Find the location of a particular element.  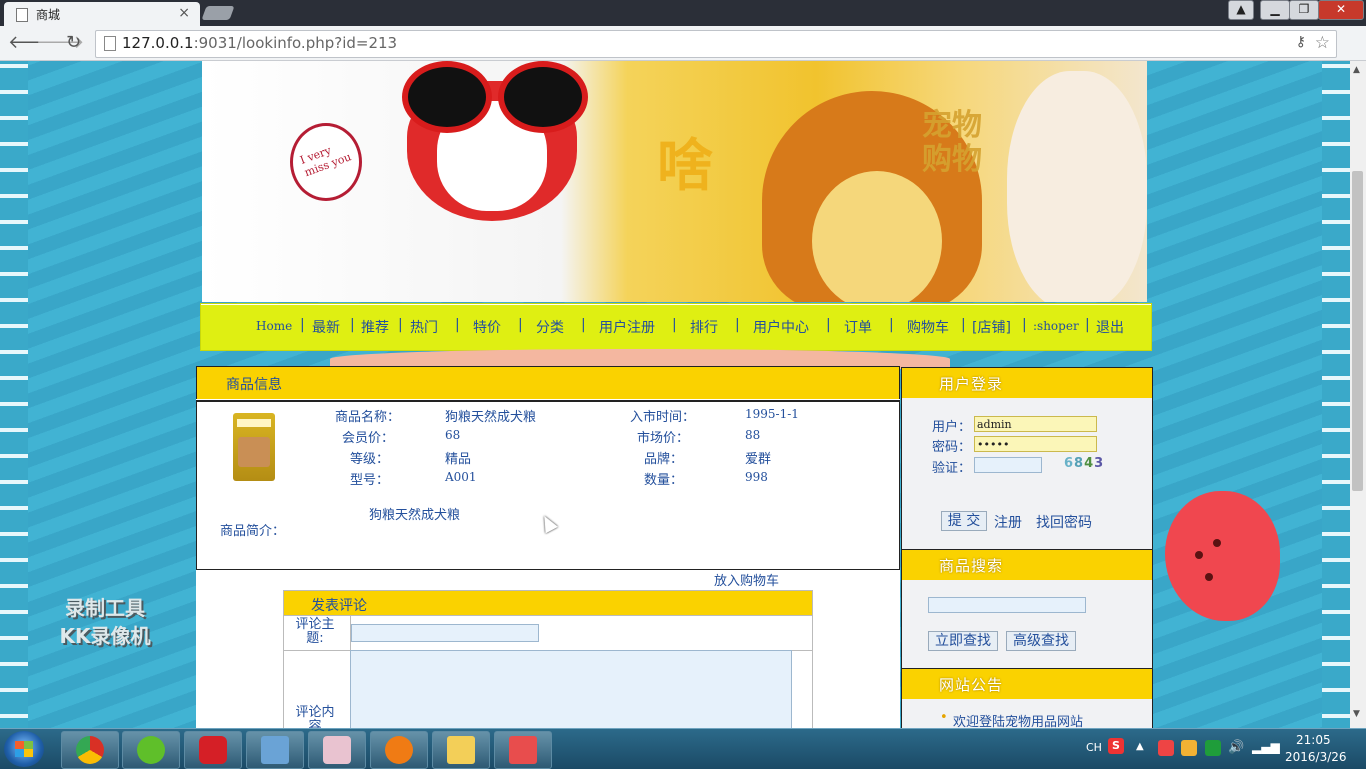

taskbar-ninja-app is located at coordinates (399, 750).